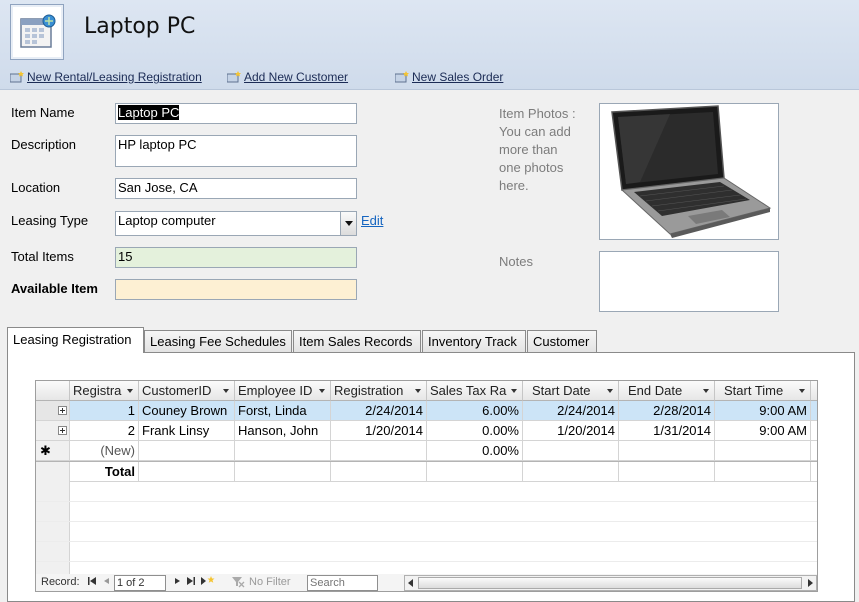 The image size is (859, 602). What do you see at coordinates (42, 256) in the screenshot?
I see `total-items-label: Total Items` at bounding box center [42, 256].